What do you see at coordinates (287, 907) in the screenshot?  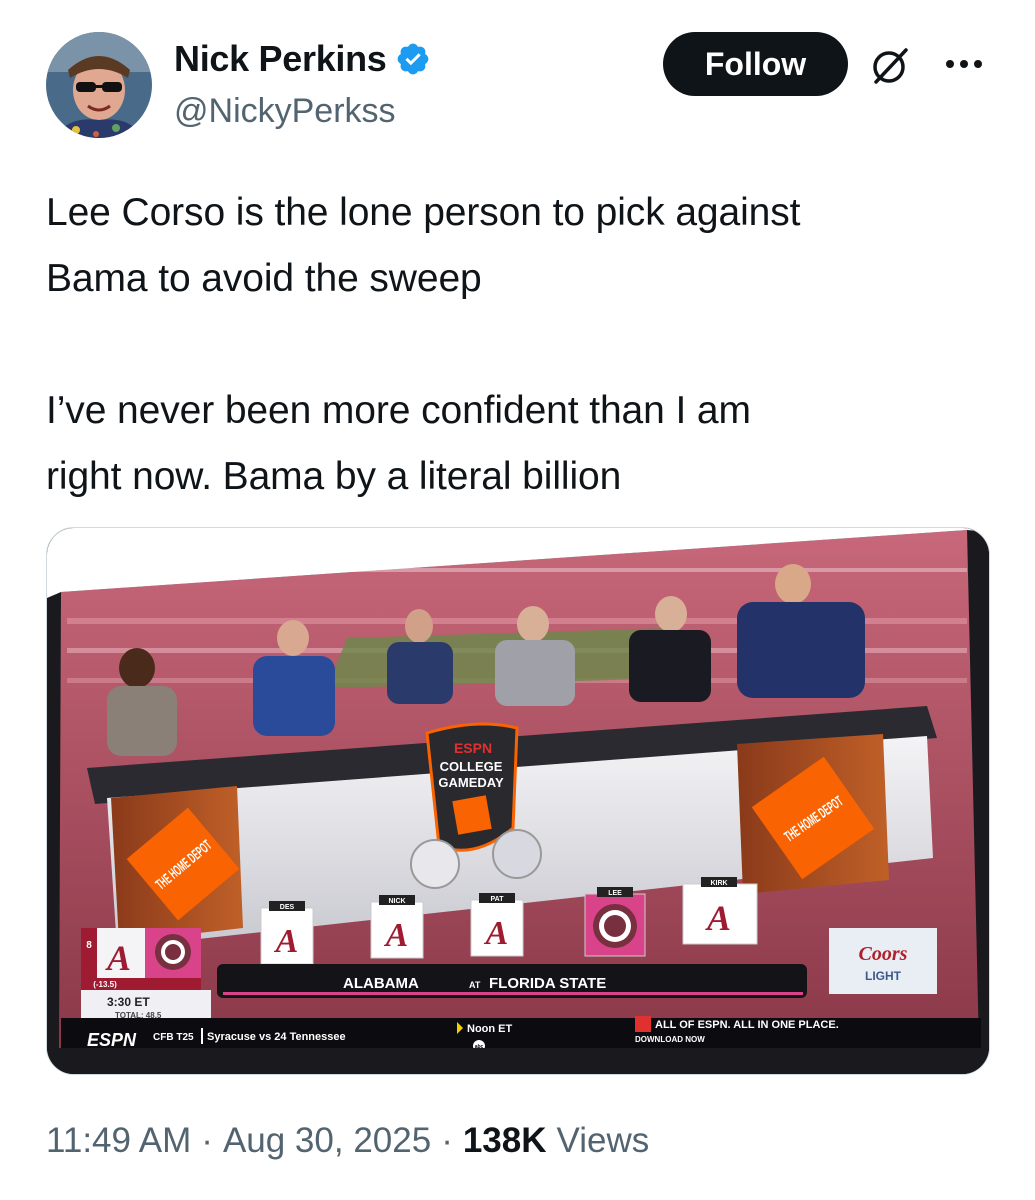 I see `svg-text: DES` at bounding box center [287, 907].